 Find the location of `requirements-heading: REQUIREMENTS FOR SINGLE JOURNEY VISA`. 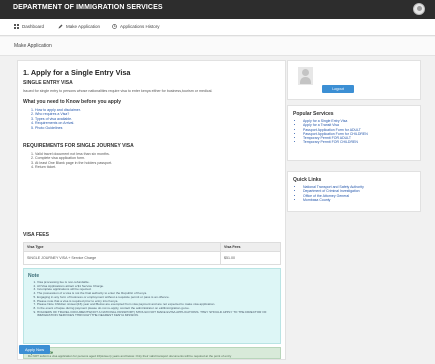

requirements-heading: REQUIREMENTS FOR SINGLE JOURNEY VISA is located at coordinates (78, 146).